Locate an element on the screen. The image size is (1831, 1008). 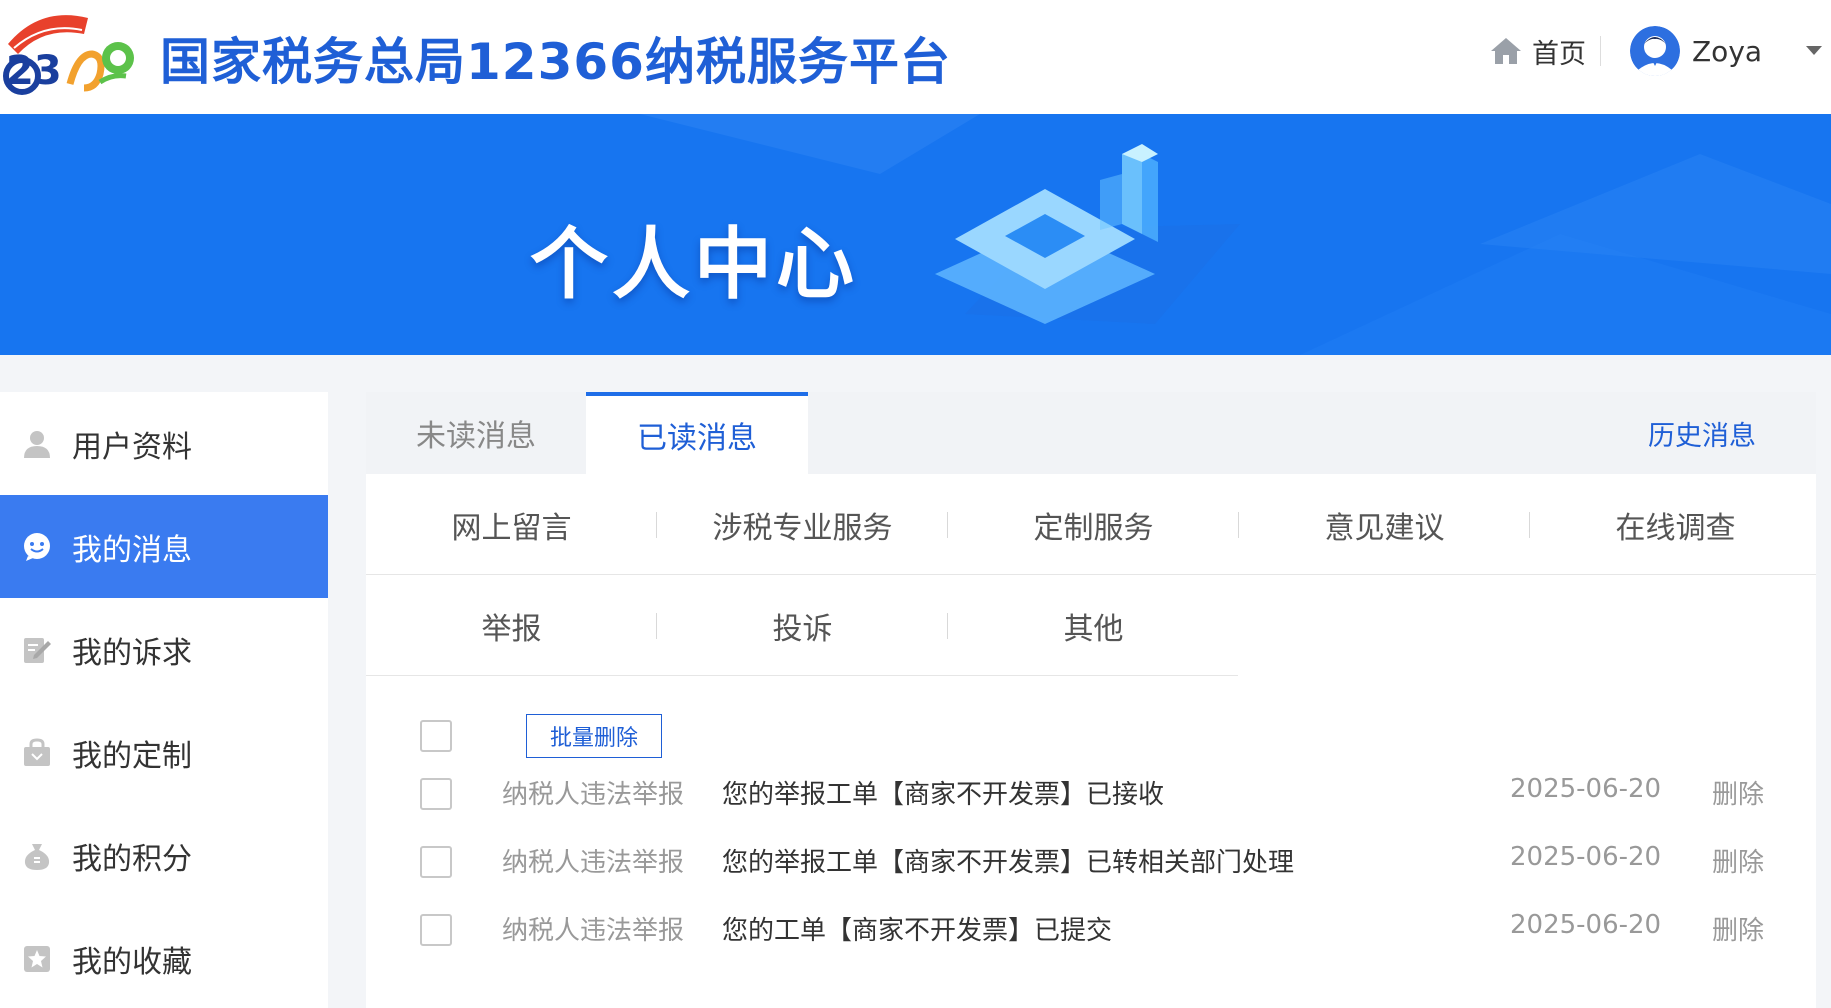
sidebar-item-my-points: 我的积分 is located at coordinates (164, 855).